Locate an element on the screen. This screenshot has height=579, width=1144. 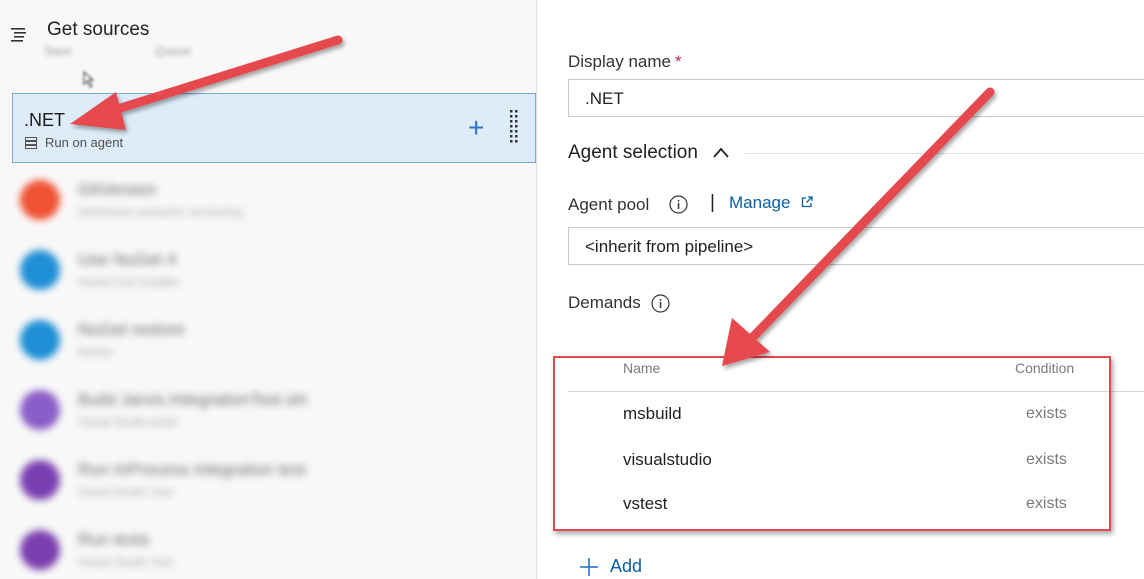
agent-pool-value: <inherit from pipeline> is located at coordinates (669, 246).